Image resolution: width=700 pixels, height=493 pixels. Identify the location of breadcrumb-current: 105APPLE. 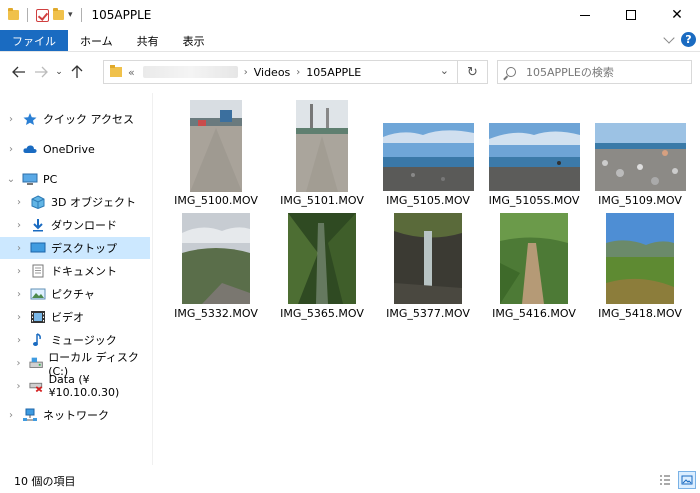
(333, 72).